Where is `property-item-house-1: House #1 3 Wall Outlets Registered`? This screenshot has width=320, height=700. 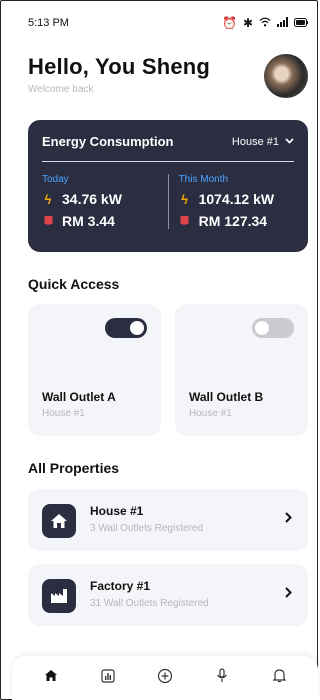 property-item-house-1: House #1 3 Wall Outlets Registered is located at coordinates (168, 520).